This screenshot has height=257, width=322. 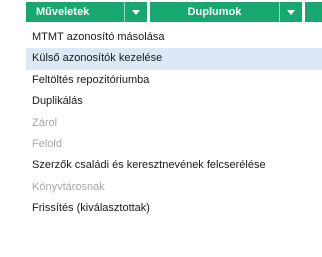 I want to click on menu-item-upload-to-repository: Feltöltés repozitóriumba, so click(x=174, y=80).